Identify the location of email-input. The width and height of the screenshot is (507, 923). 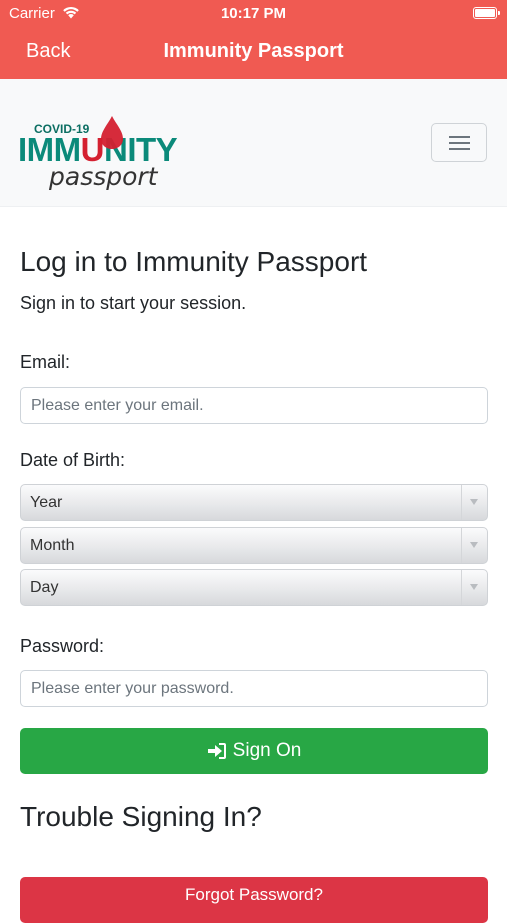
(254, 405).